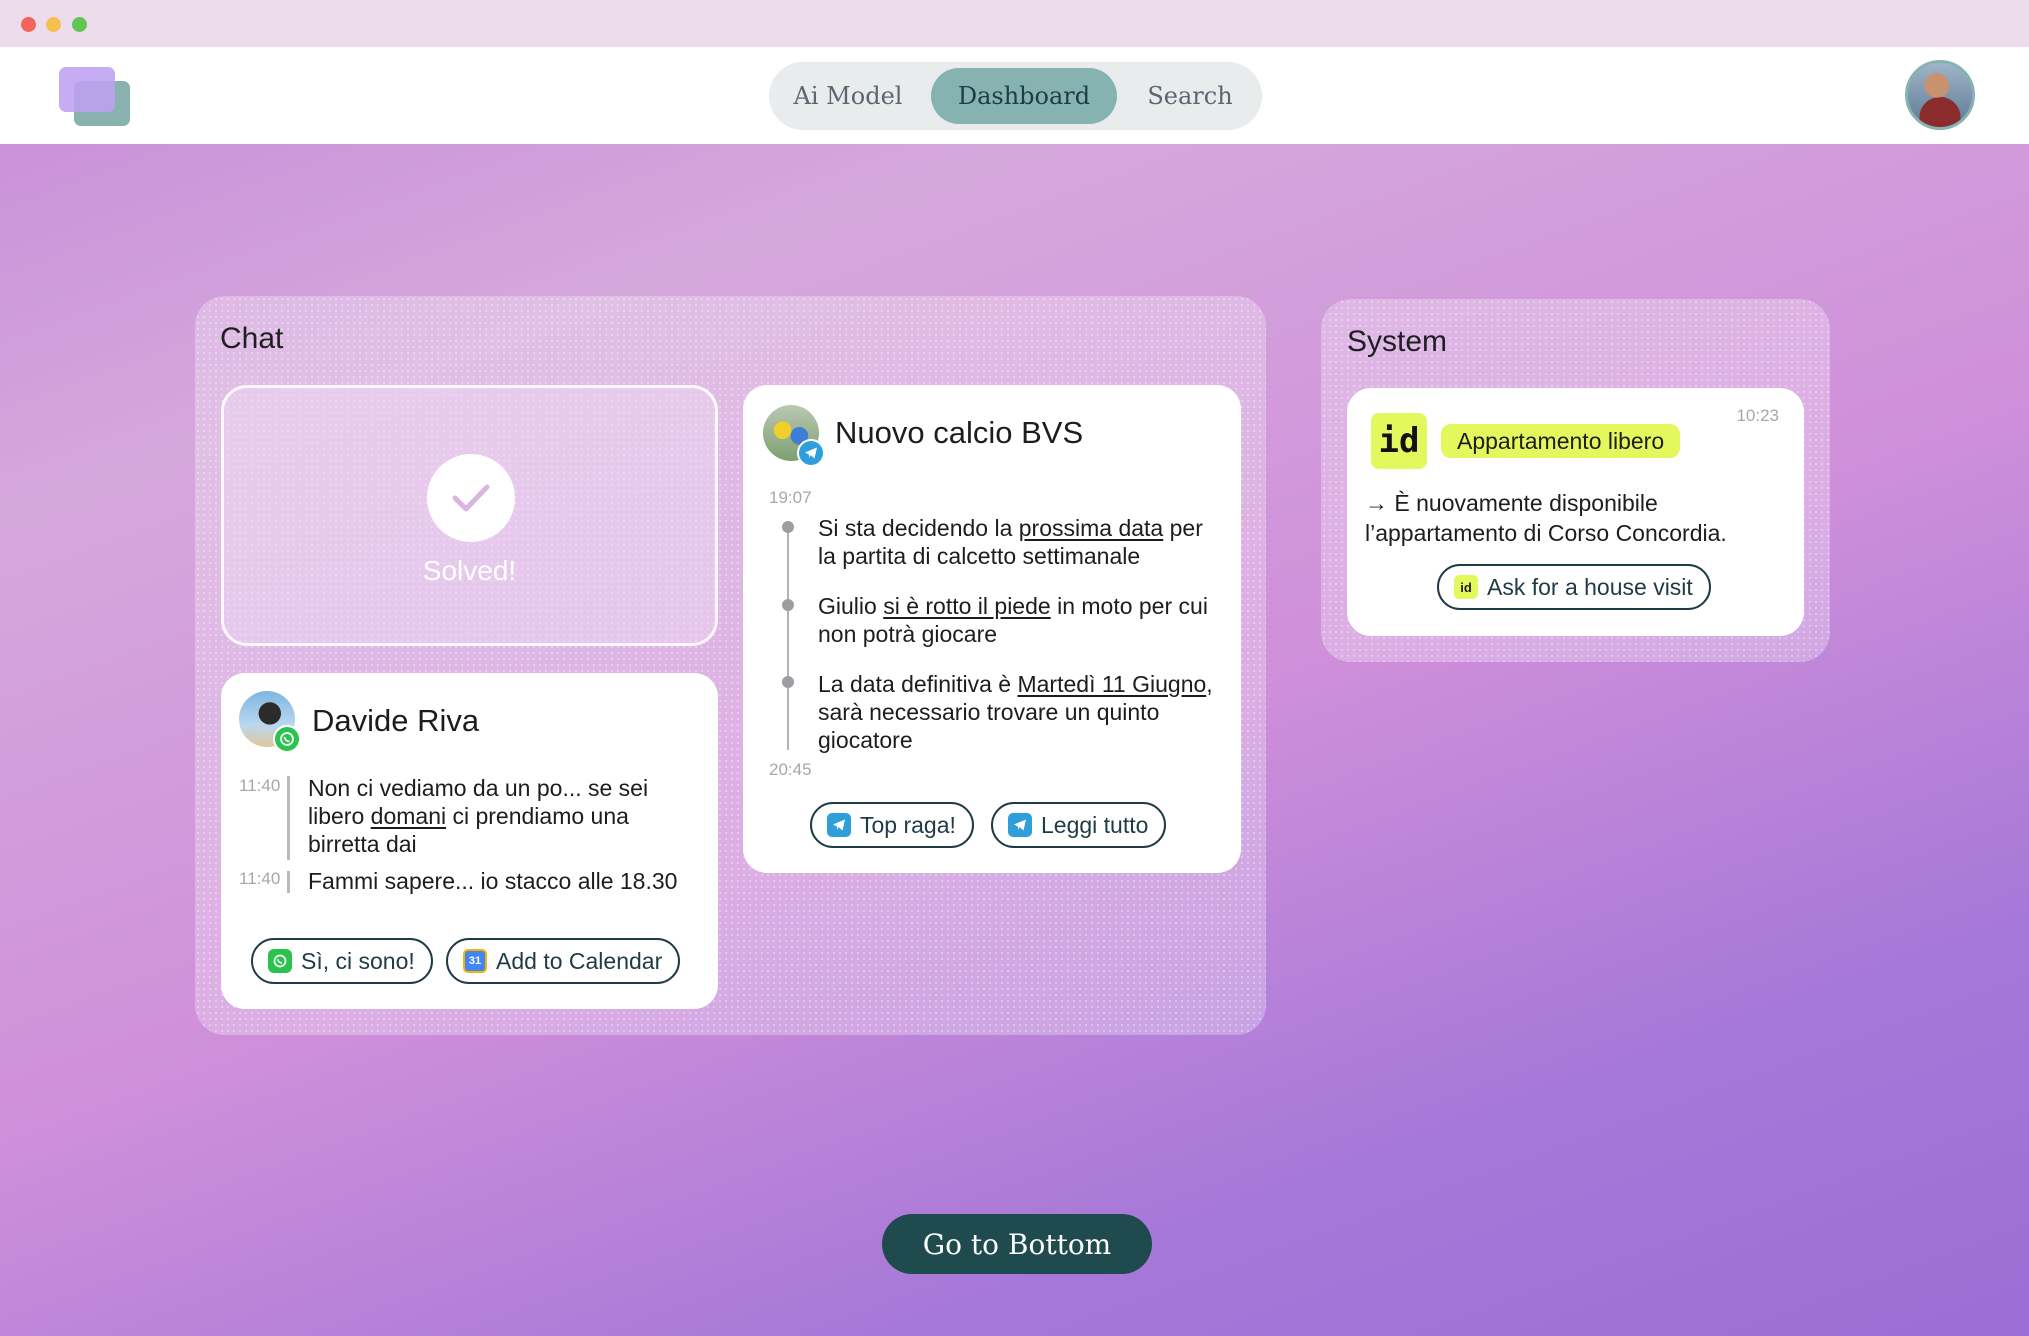  Describe the element at coordinates (1017, 1244) in the screenshot. I see `go-to-bottom-button: Go to Bottom` at that location.